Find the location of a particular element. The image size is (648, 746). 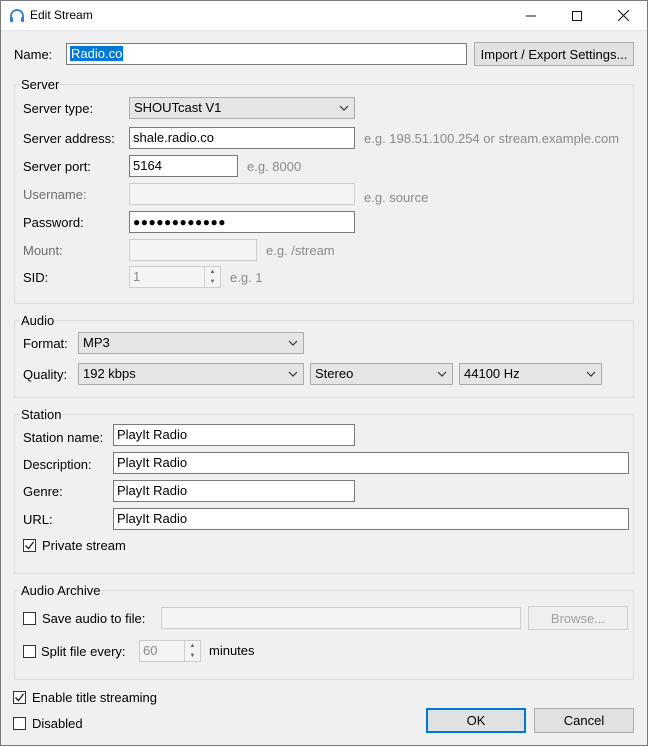

window-title: Edit Stream is located at coordinates (61, 15).